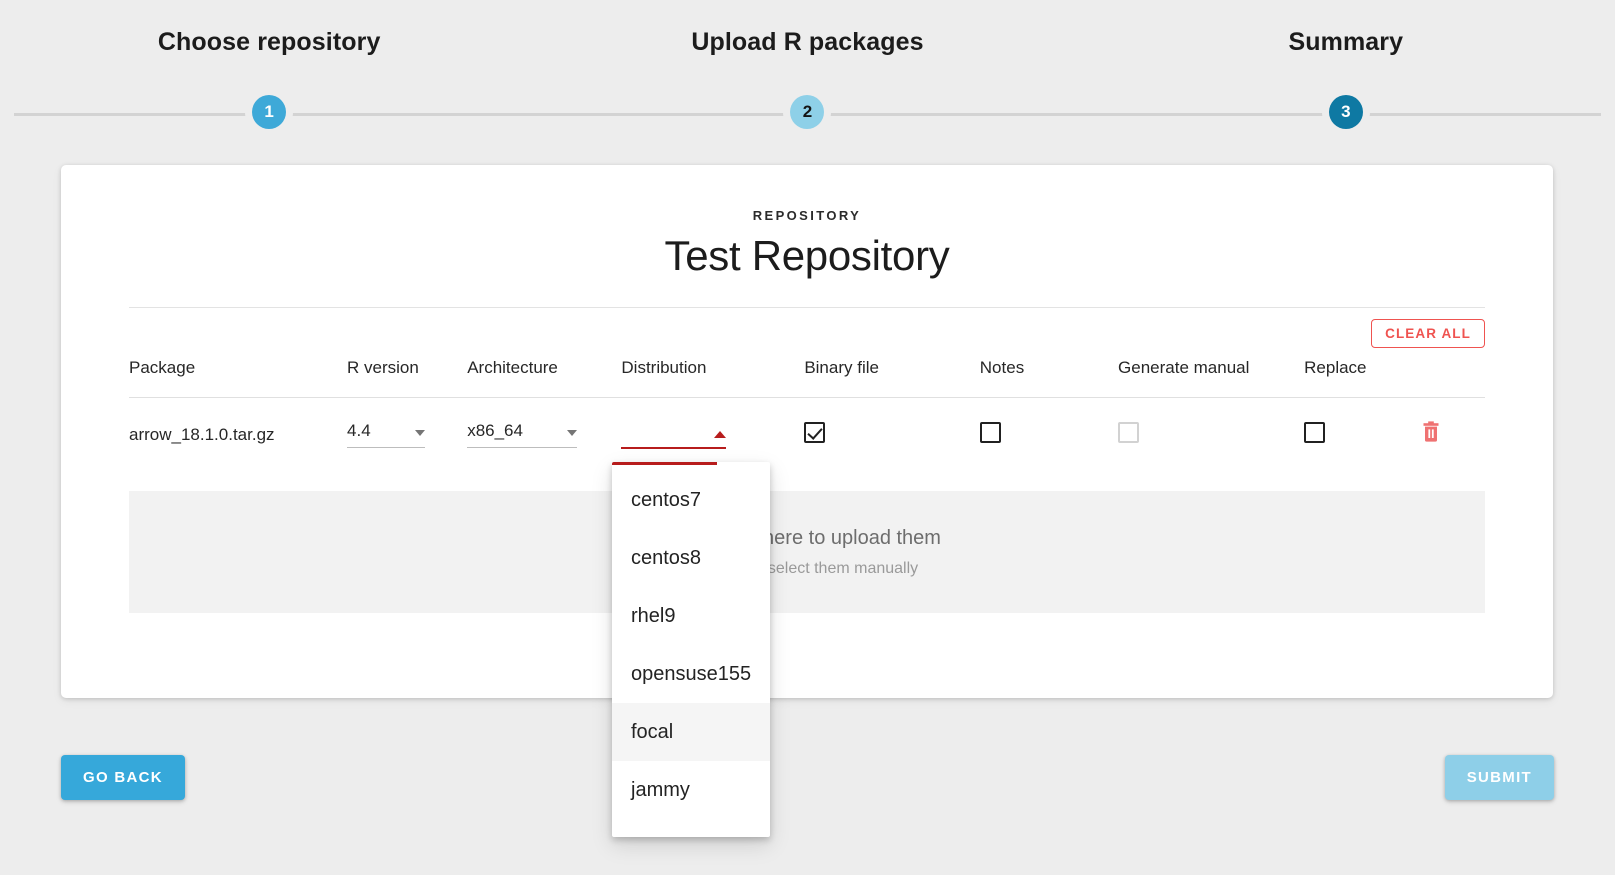  I want to click on delete-row-button, so click(1431, 432).